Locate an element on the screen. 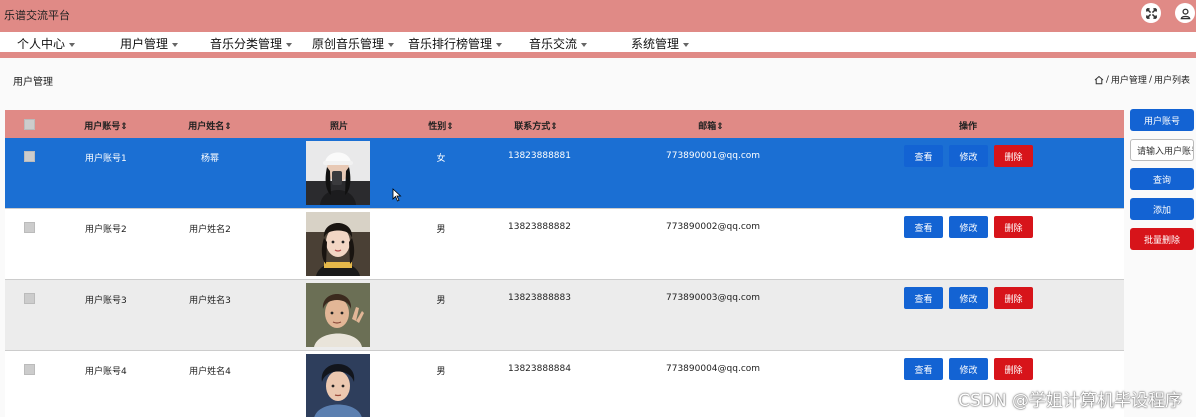  account-label-button: 用户账号 is located at coordinates (1162, 120).